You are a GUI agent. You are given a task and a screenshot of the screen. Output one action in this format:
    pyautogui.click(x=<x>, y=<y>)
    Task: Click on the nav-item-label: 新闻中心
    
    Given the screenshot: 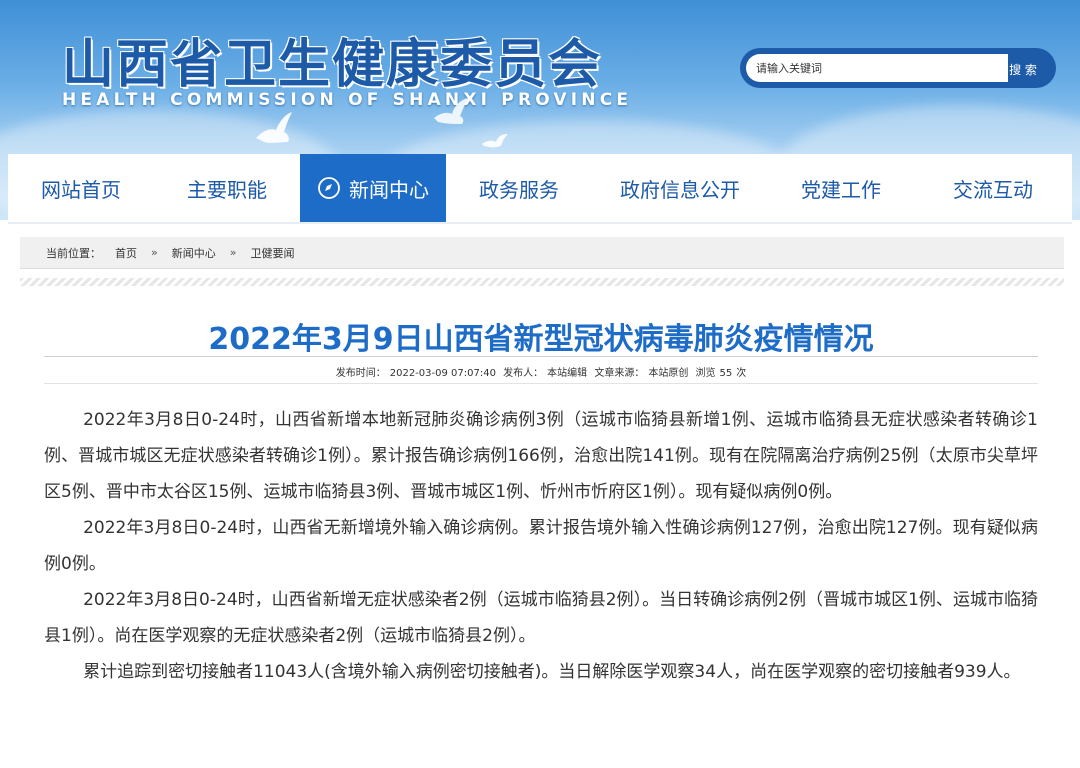 What is the action you would take?
    pyautogui.click(x=389, y=189)
    